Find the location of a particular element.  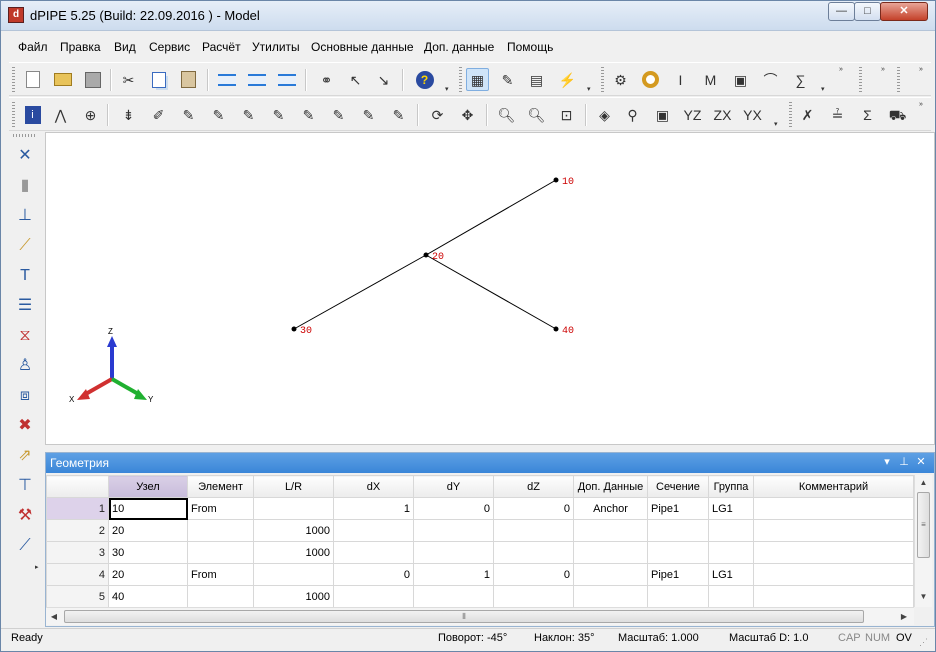

vertical-scrollbar: ▲ ≡ ▼ is located at coordinates (923, 541).